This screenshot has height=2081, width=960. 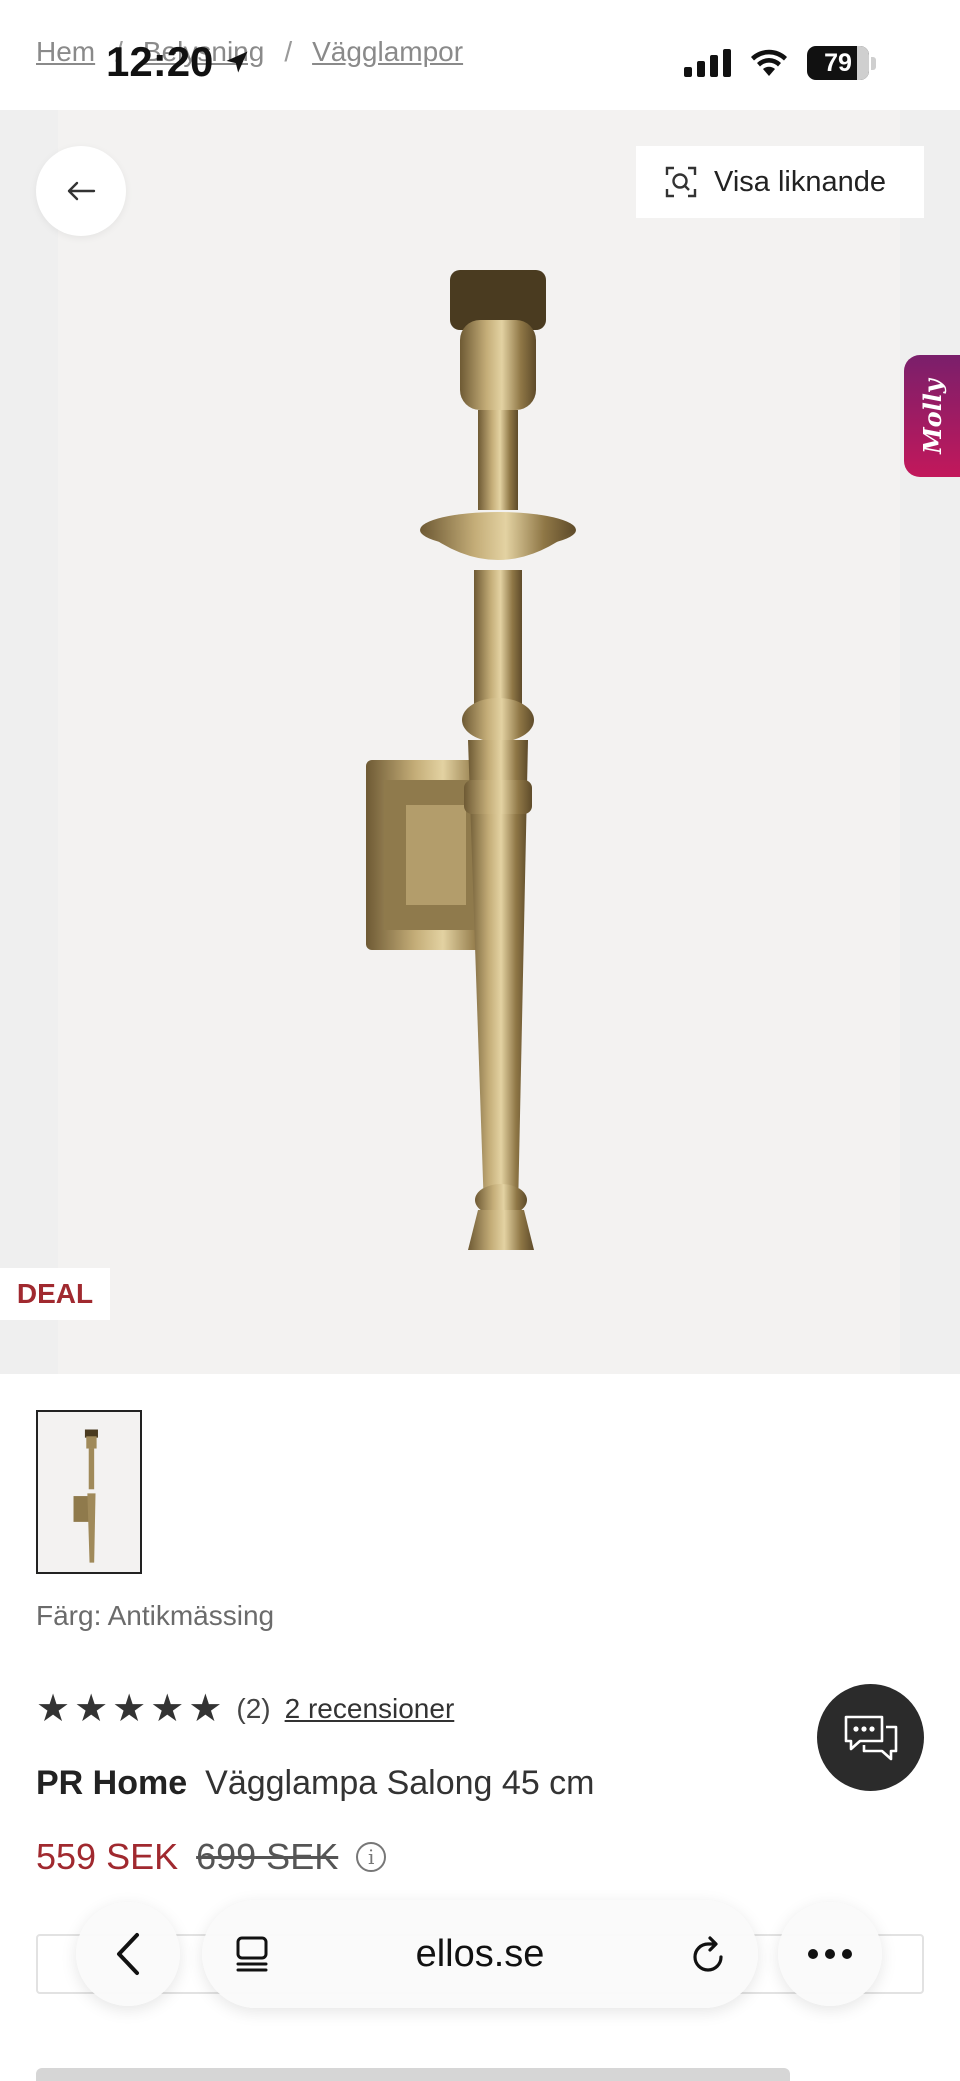 I want to click on rating-count: (2), so click(x=253, y=1708).